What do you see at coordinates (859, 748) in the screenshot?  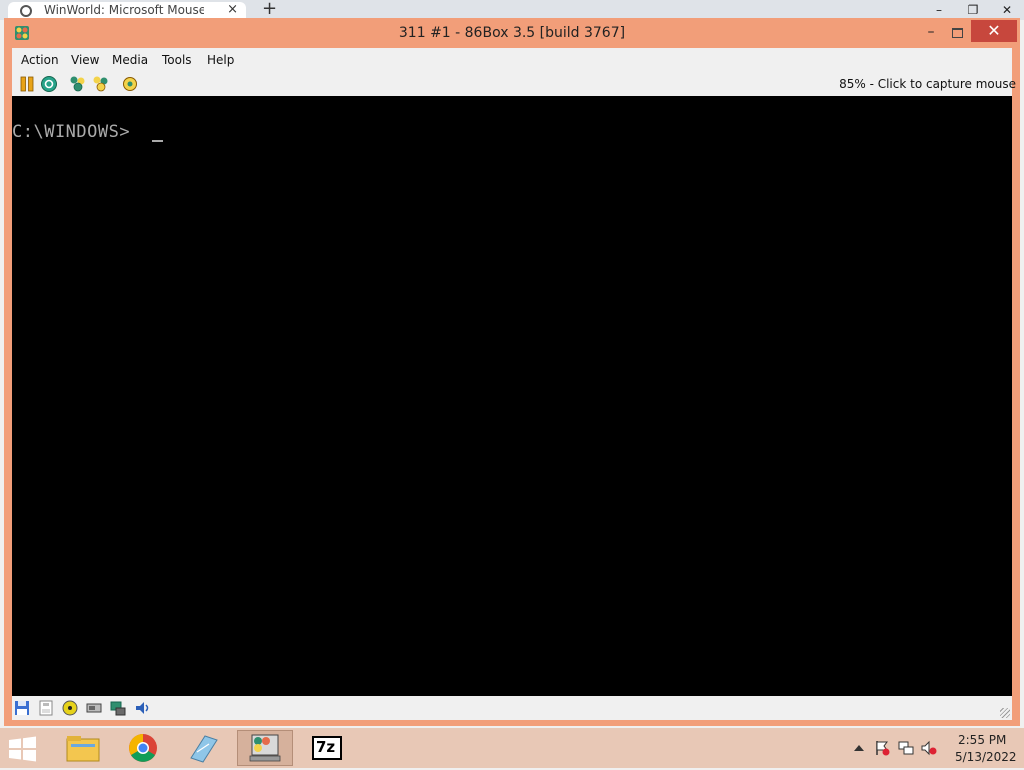 I see `show-hidden-icons-chevron-icon` at bounding box center [859, 748].